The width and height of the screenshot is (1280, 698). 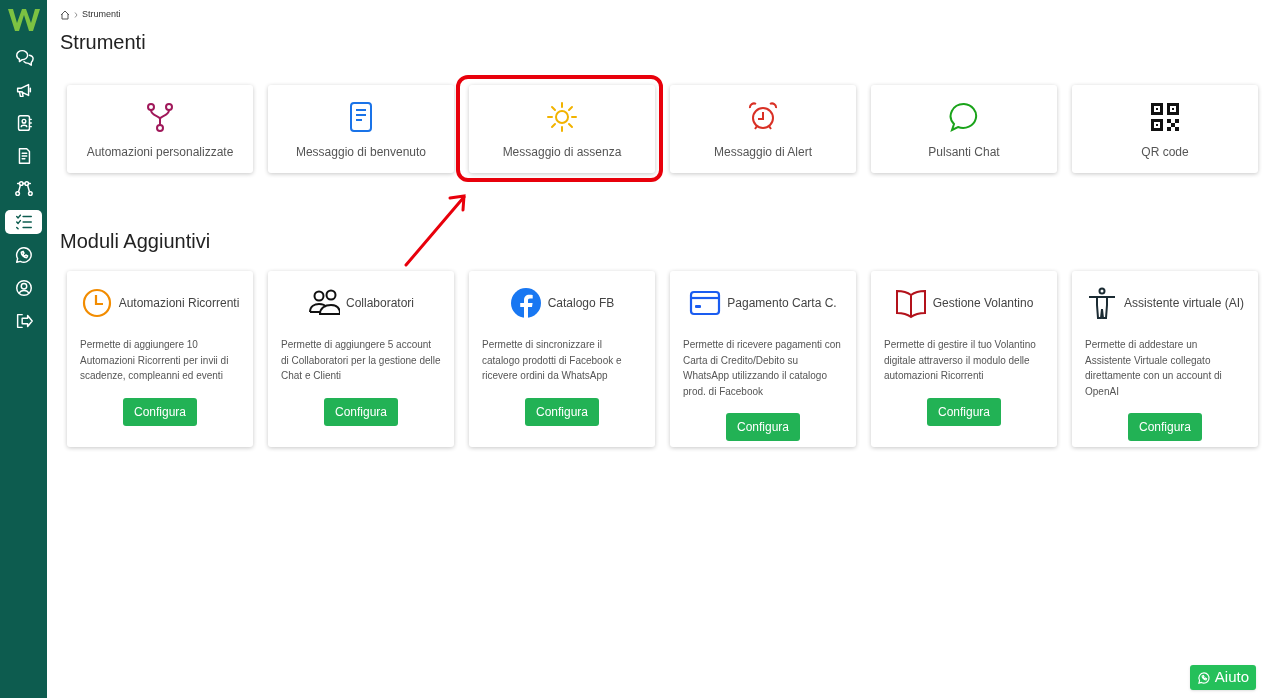 What do you see at coordinates (23, 189) in the screenshot?
I see `node-graph-icon` at bounding box center [23, 189].